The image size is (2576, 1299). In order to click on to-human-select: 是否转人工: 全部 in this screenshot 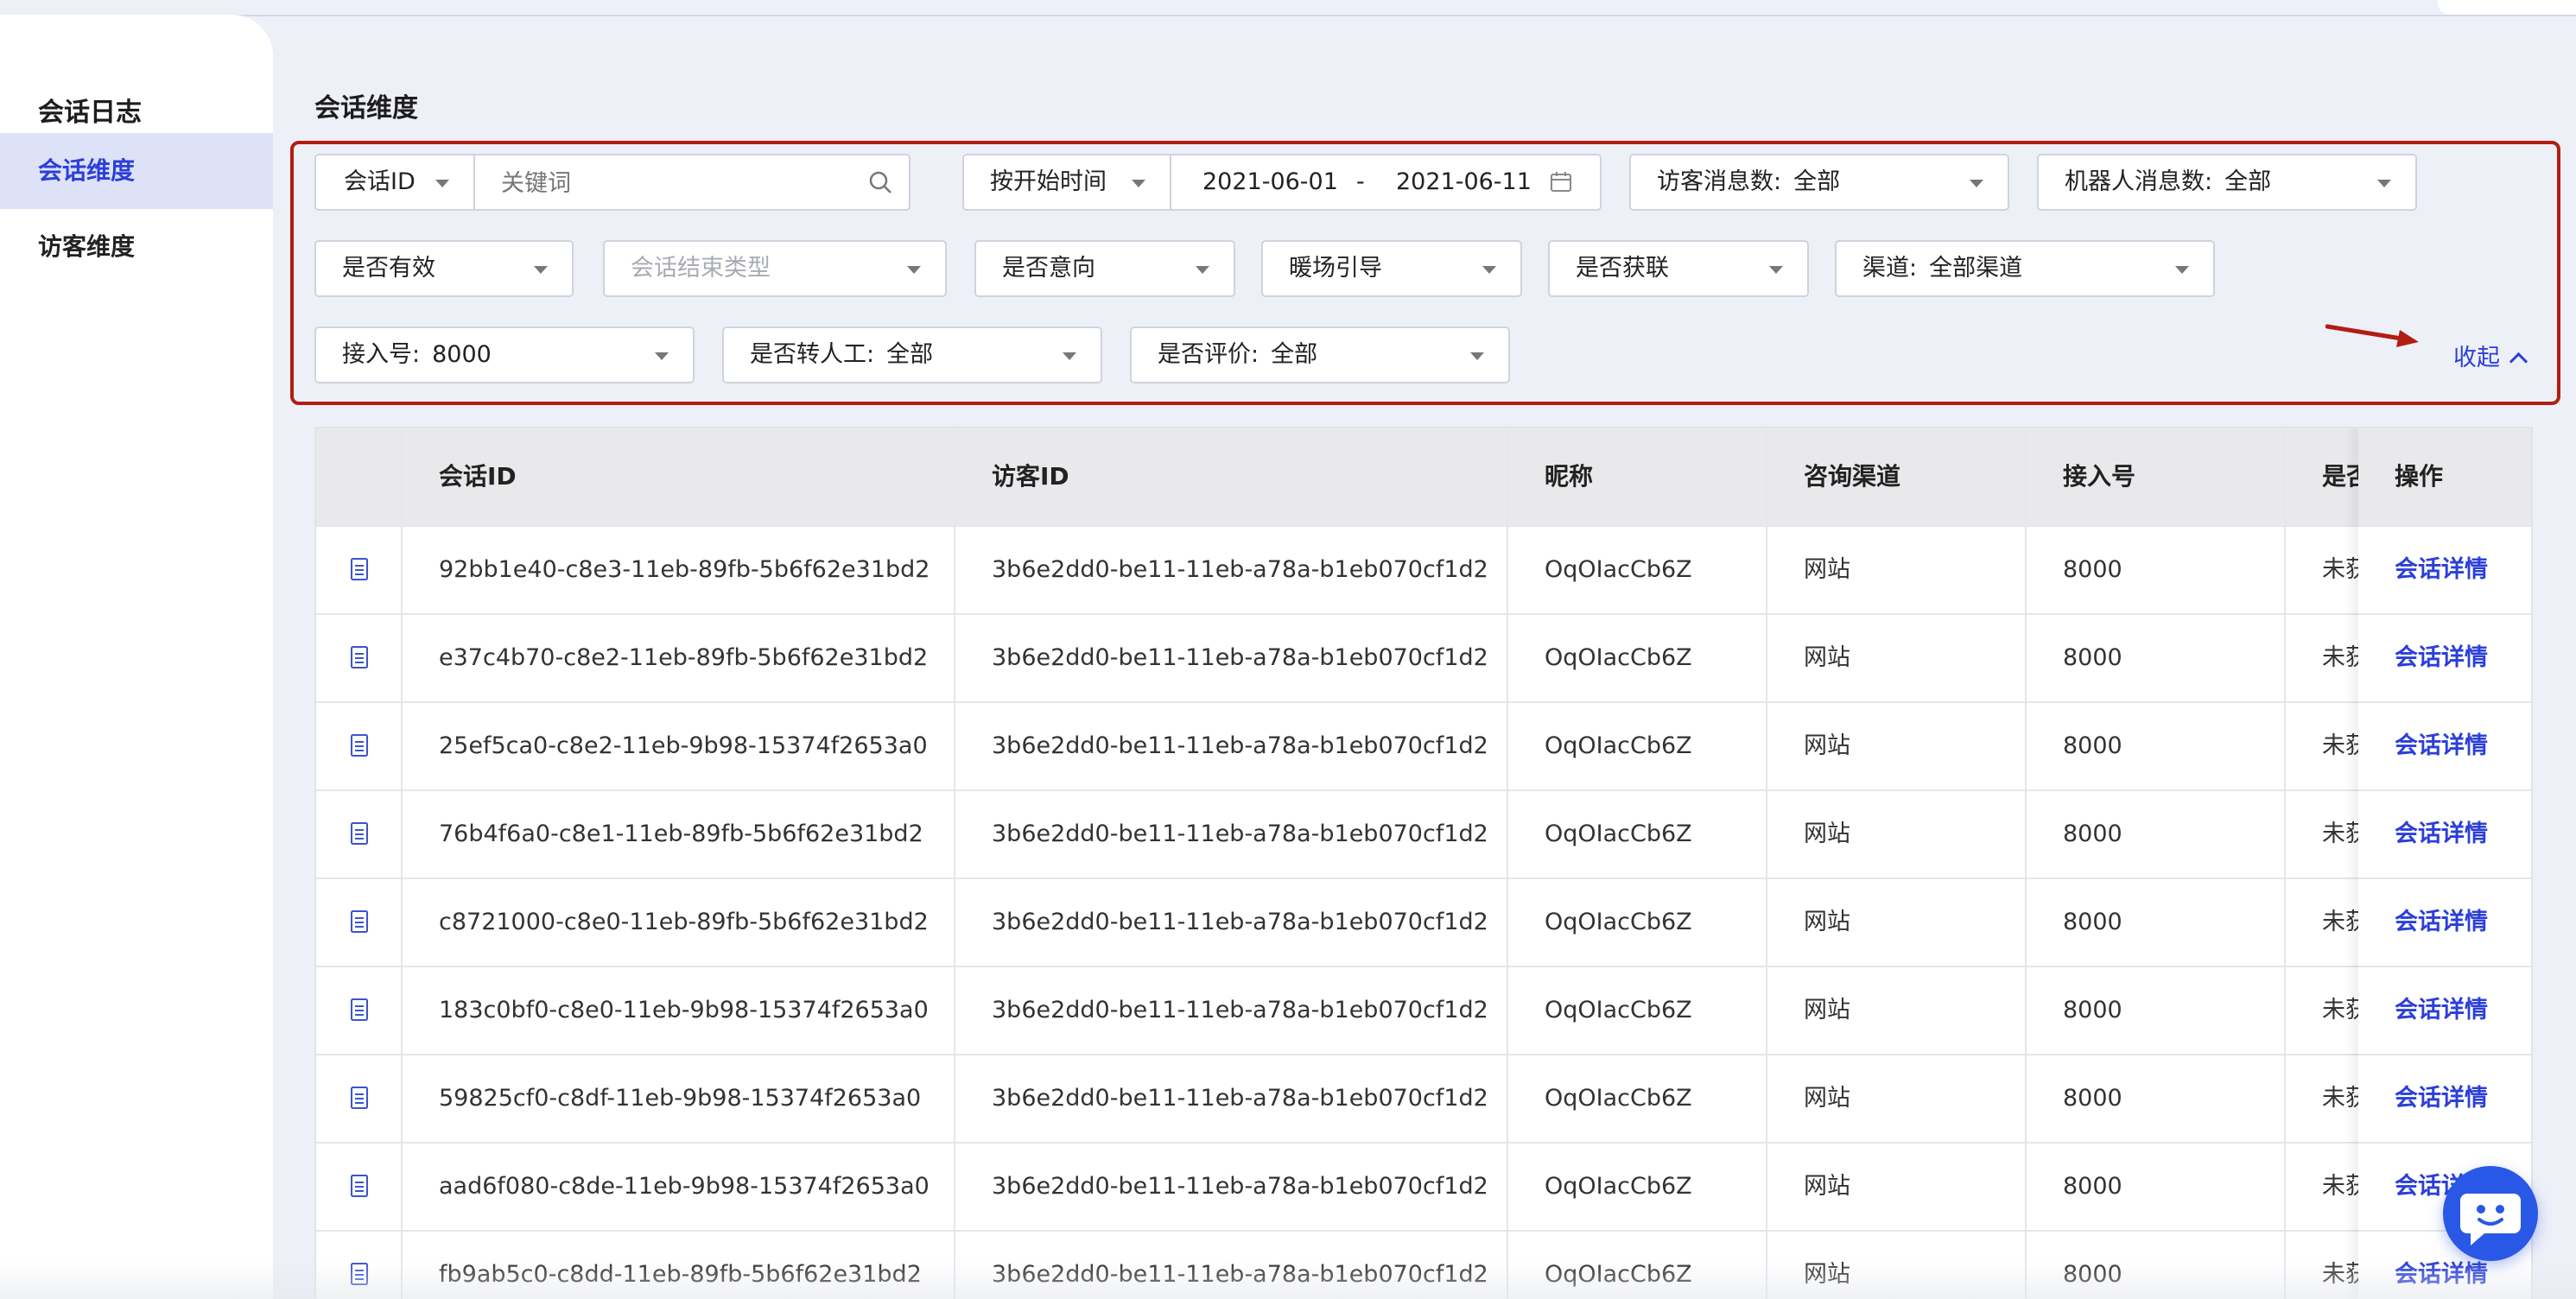, I will do `click(912, 354)`.